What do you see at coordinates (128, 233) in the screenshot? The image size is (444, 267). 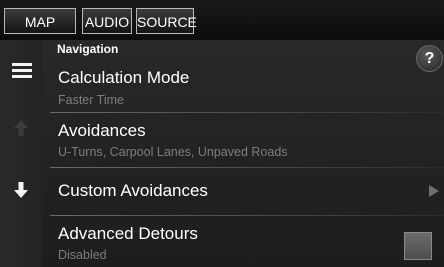 I see `item-label: Advanced Detours` at bounding box center [128, 233].